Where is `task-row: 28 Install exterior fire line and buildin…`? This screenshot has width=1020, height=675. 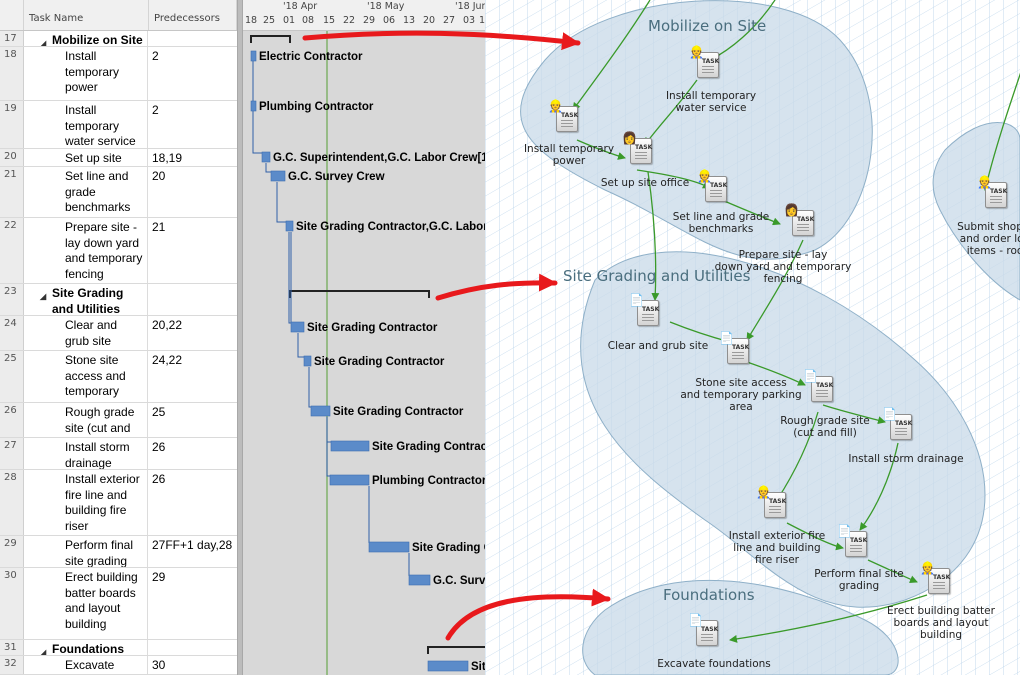 task-row: 28 Install exterior fire line and buildin… is located at coordinates (118, 503).